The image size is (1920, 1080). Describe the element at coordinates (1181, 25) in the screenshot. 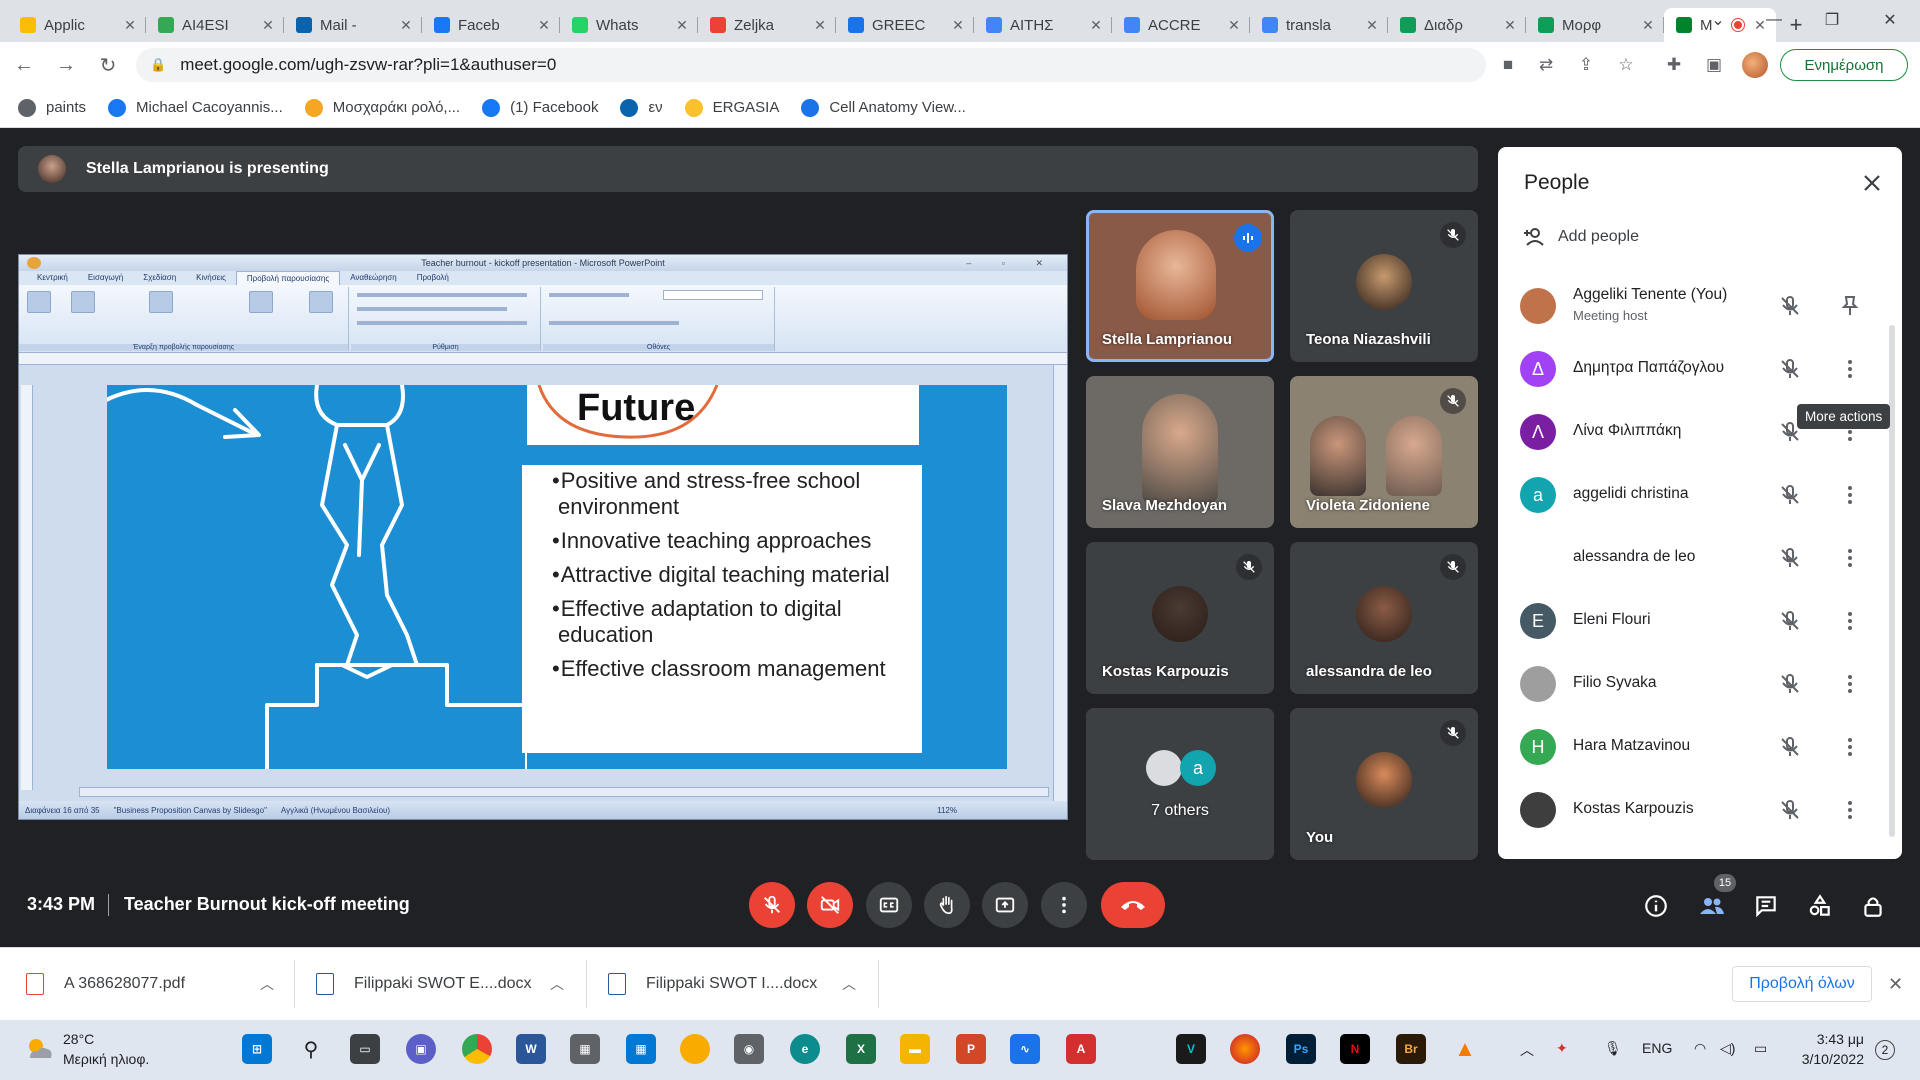

I see `browser-tab: ACCRE ✕` at that location.